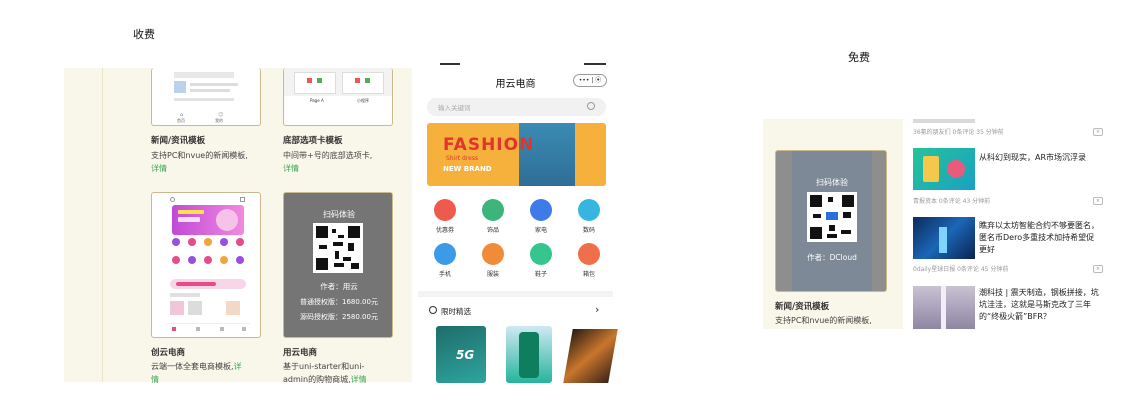 This screenshot has height=405, width=1142. Describe the element at coordinates (144, 34) in the screenshot. I see `paid-label: 收费` at that location.